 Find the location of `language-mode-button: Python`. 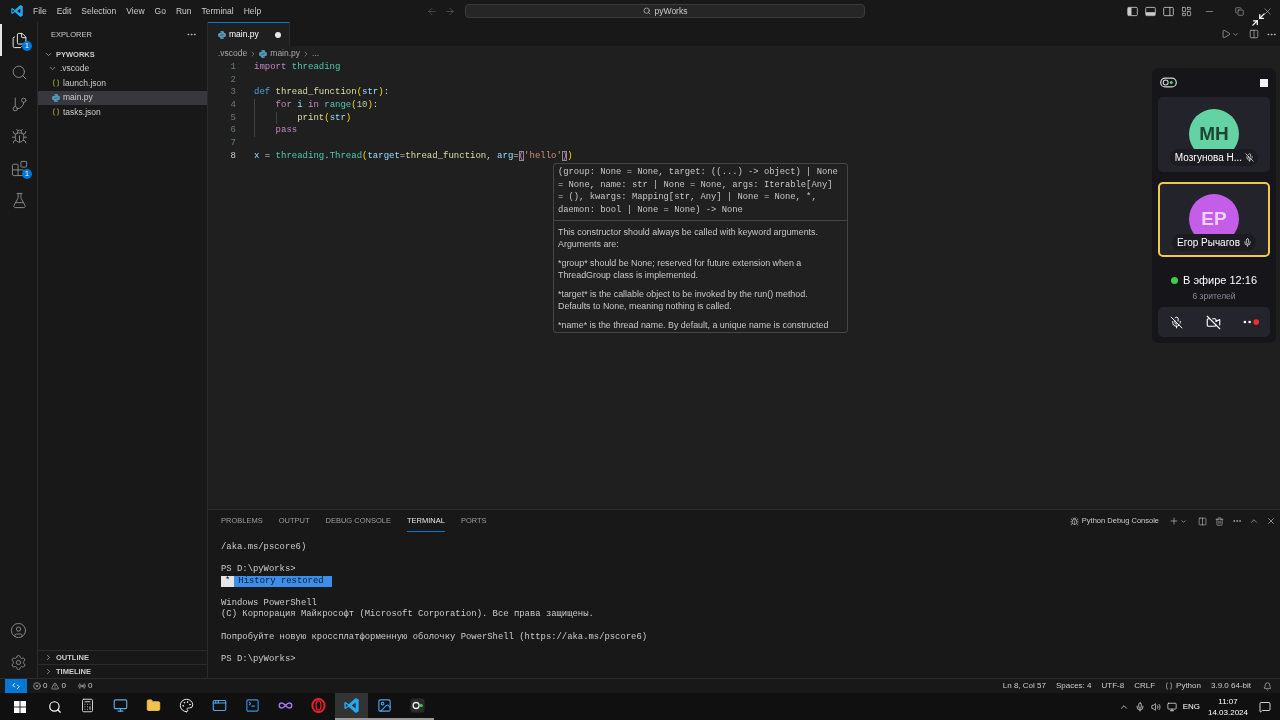

language-mode-button: Python is located at coordinates (1183, 686).